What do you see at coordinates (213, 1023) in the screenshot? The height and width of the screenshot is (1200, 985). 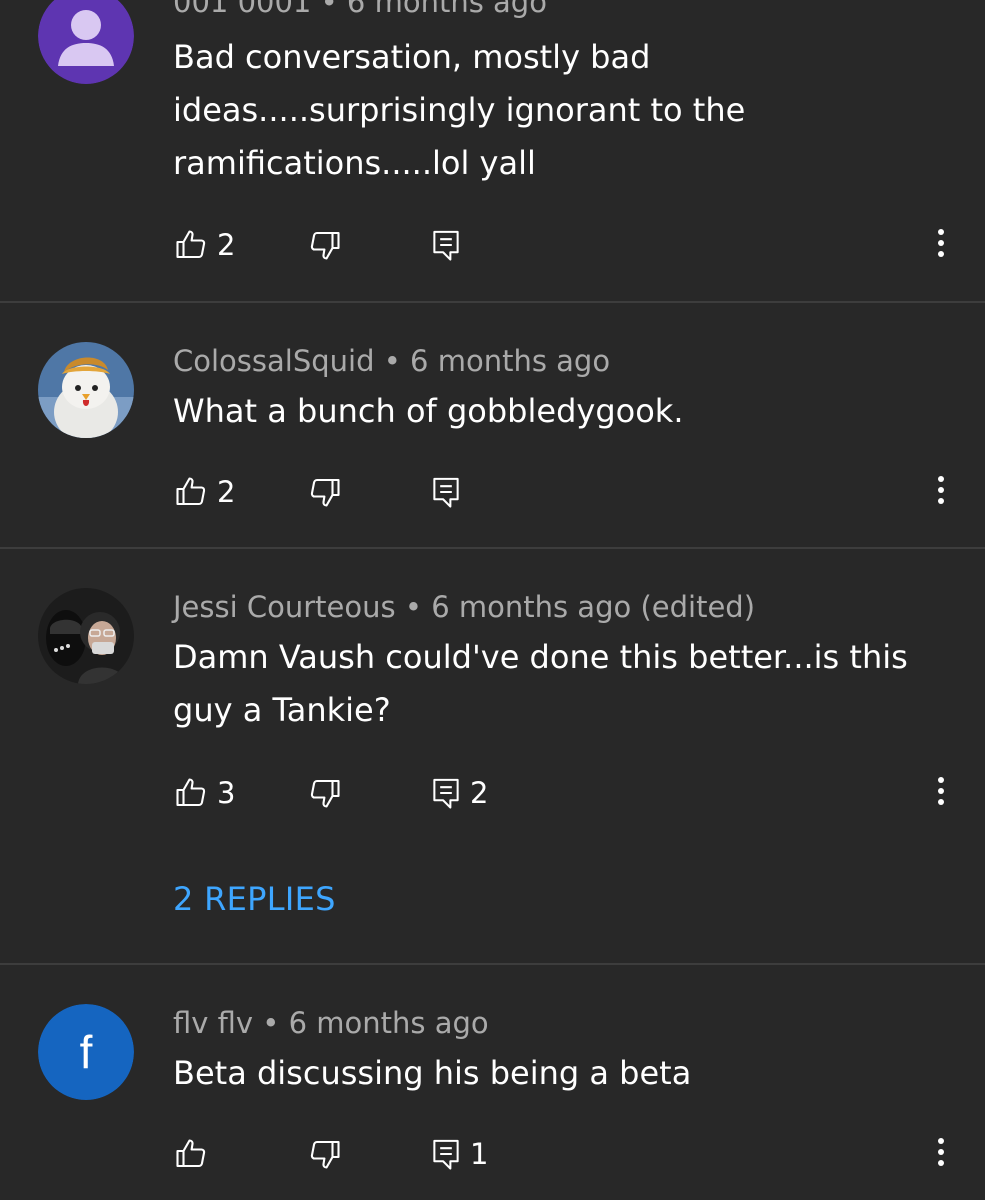 I see `comment-author: flv flv` at bounding box center [213, 1023].